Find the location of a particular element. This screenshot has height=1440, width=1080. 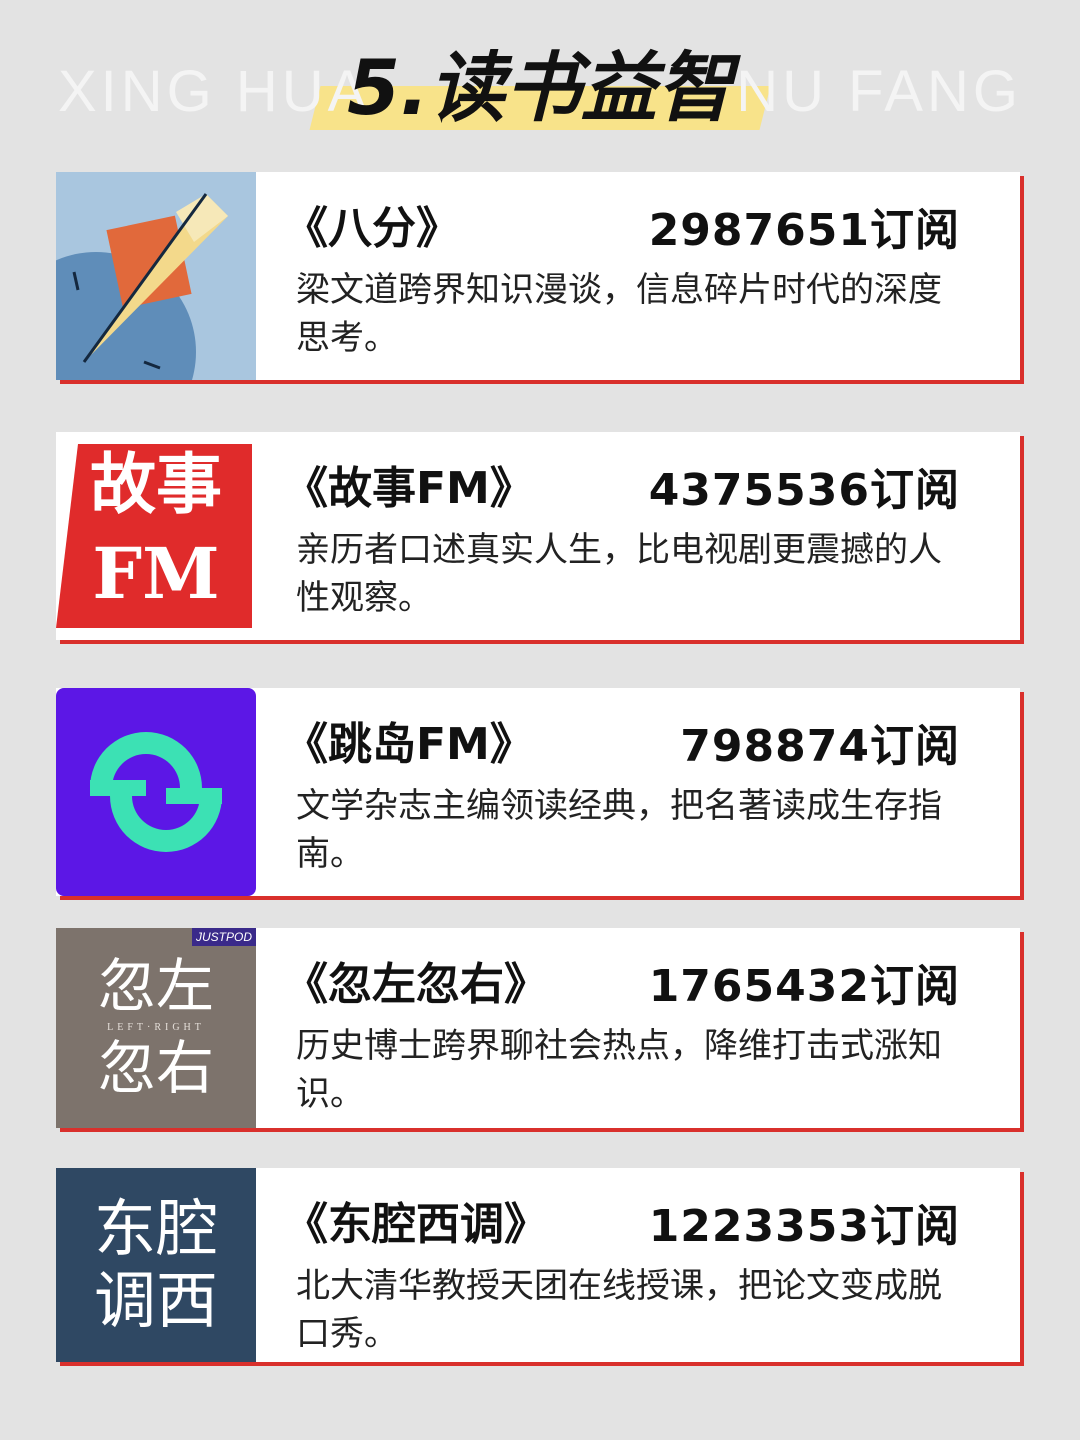

podcast-description: 文学杂志主编领读经典，把名著读成生存指南。 is located at coordinates (619, 830).